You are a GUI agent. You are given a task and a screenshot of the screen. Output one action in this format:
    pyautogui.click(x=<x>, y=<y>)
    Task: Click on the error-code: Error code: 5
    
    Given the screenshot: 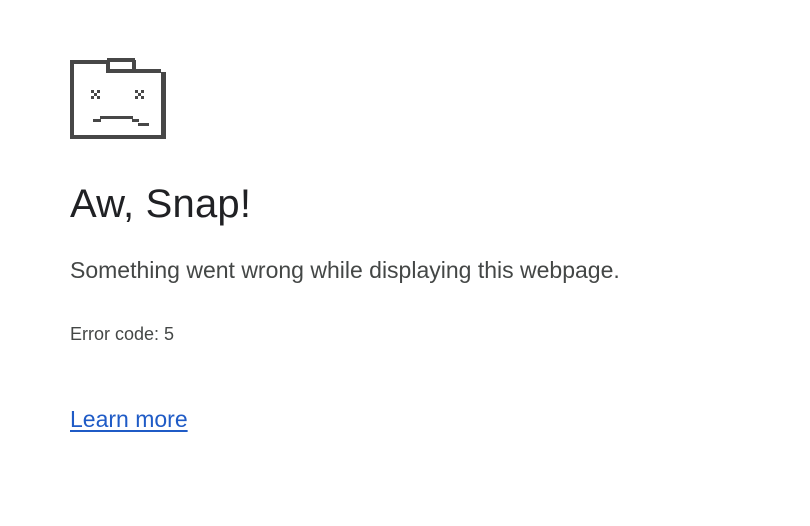 What is the action you would take?
    pyautogui.click(x=122, y=334)
    